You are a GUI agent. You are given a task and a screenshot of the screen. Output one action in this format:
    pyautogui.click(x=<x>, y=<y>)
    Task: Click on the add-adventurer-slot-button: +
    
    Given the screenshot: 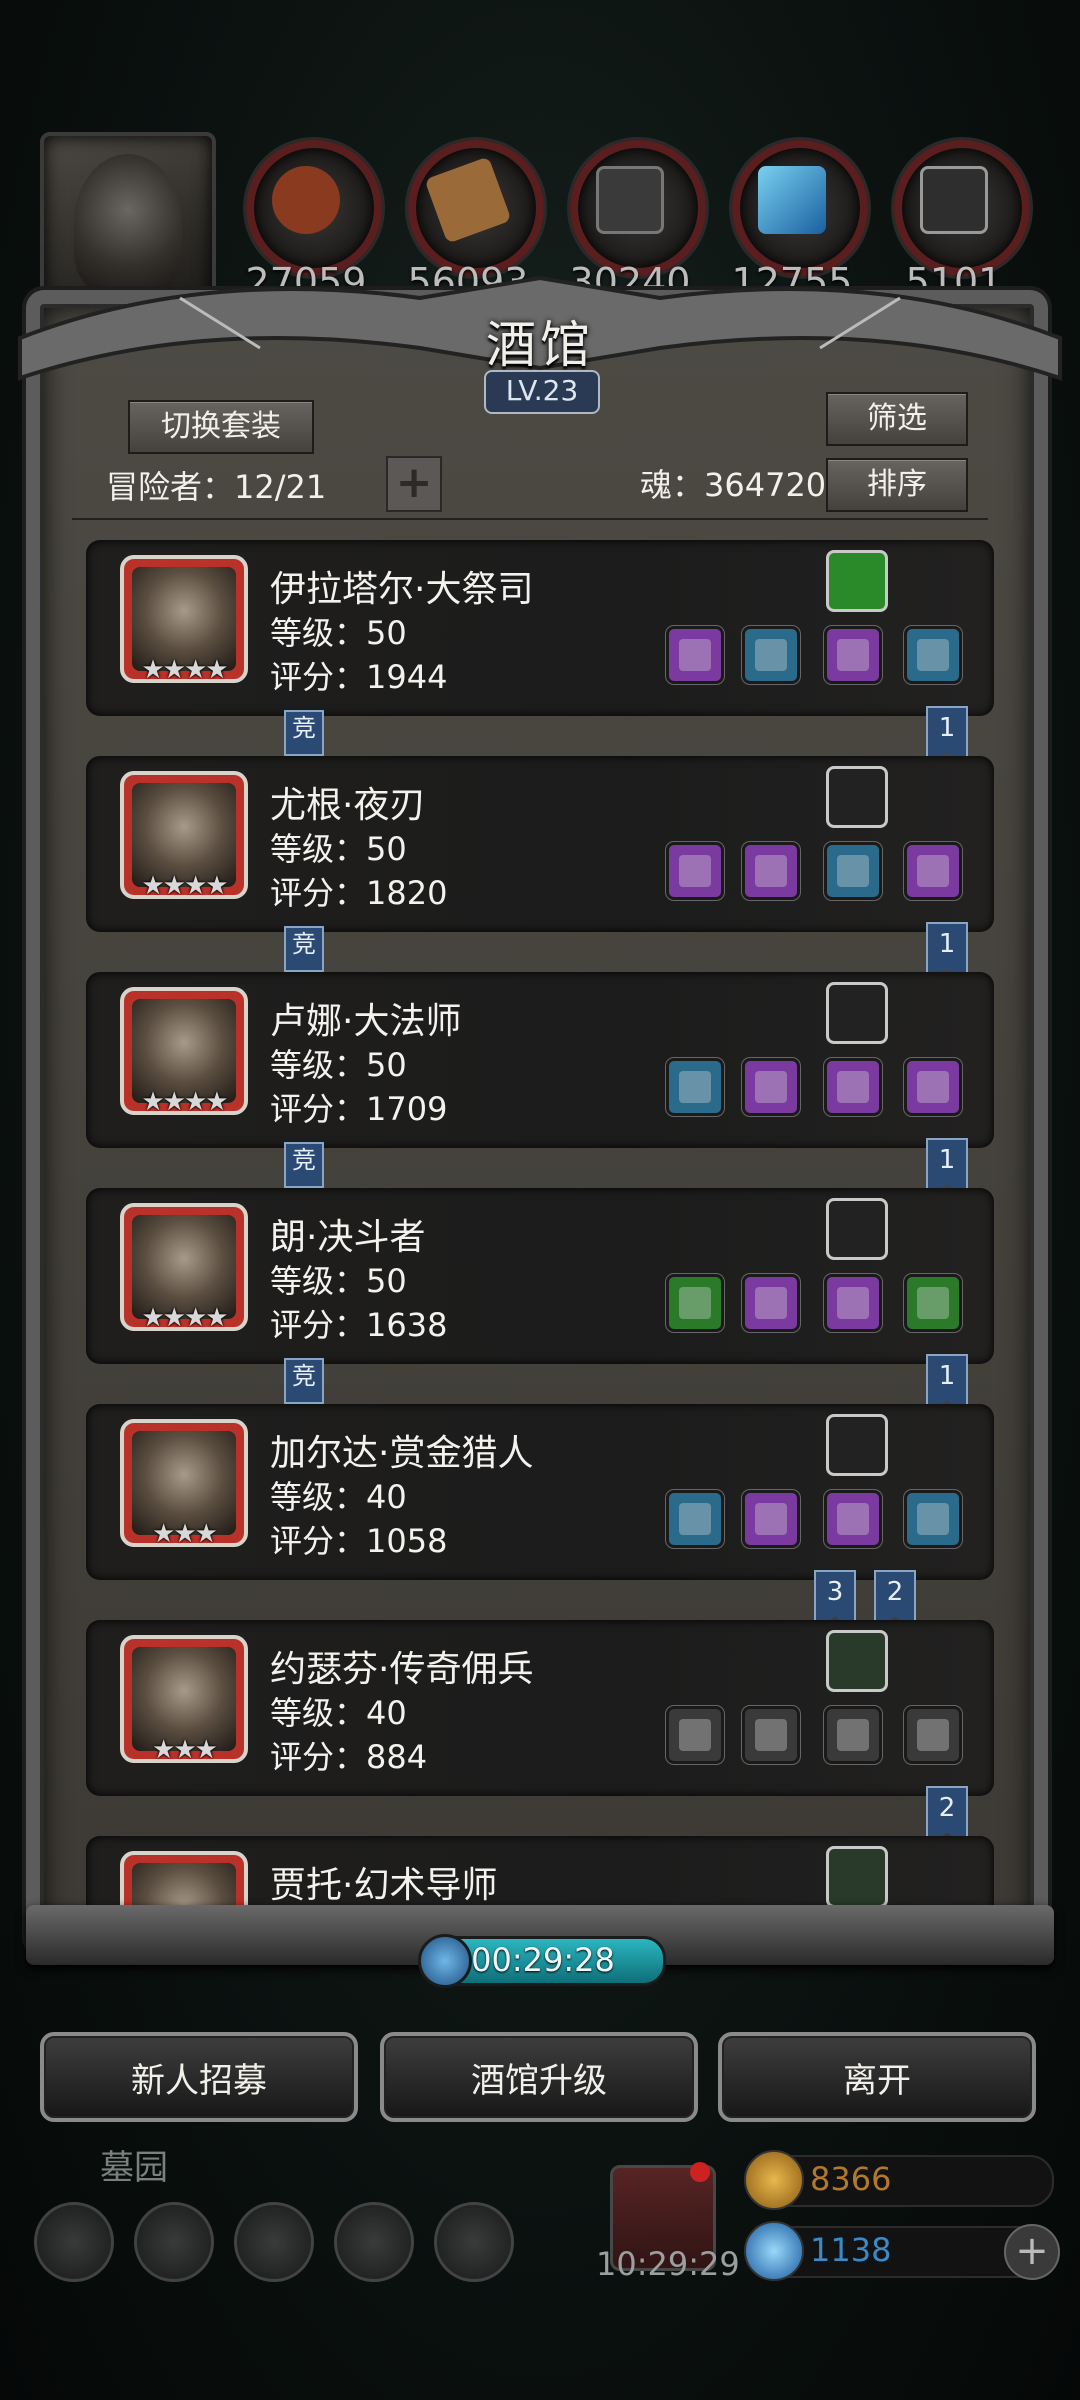 What is the action you would take?
    pyautogui.click(x=414, y=484)
    